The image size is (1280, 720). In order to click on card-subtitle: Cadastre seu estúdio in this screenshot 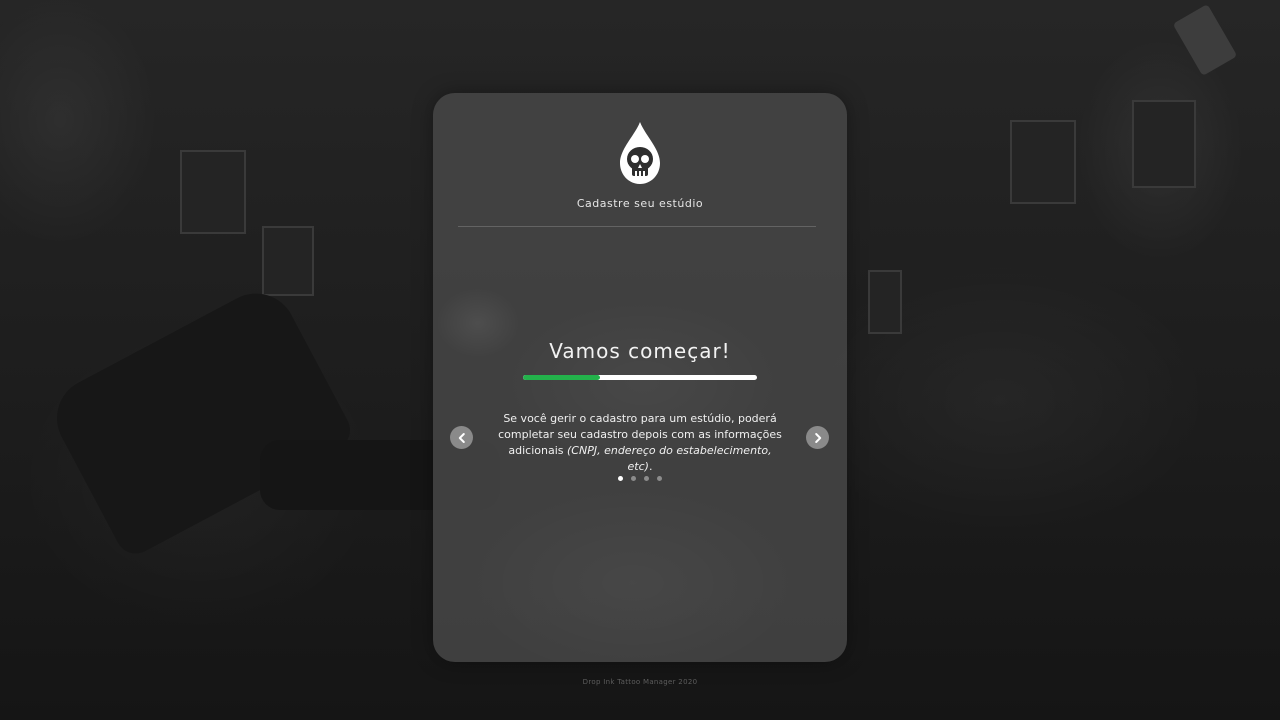, I will do `click(640, 203)`.